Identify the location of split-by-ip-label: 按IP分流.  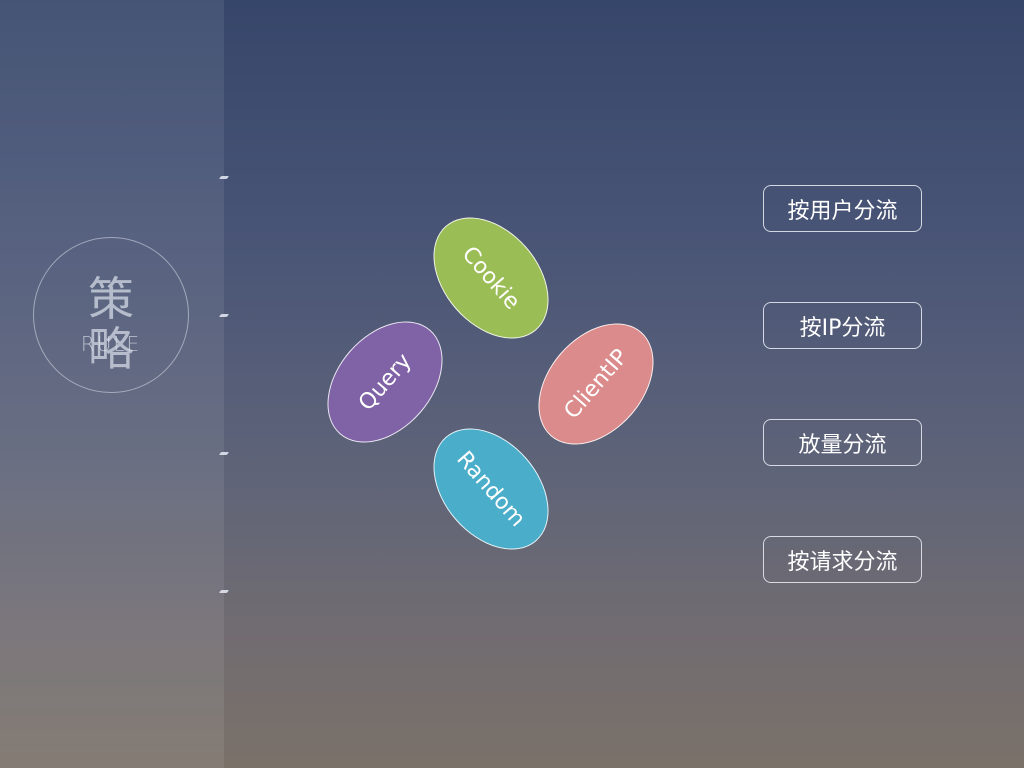
(842, 328).